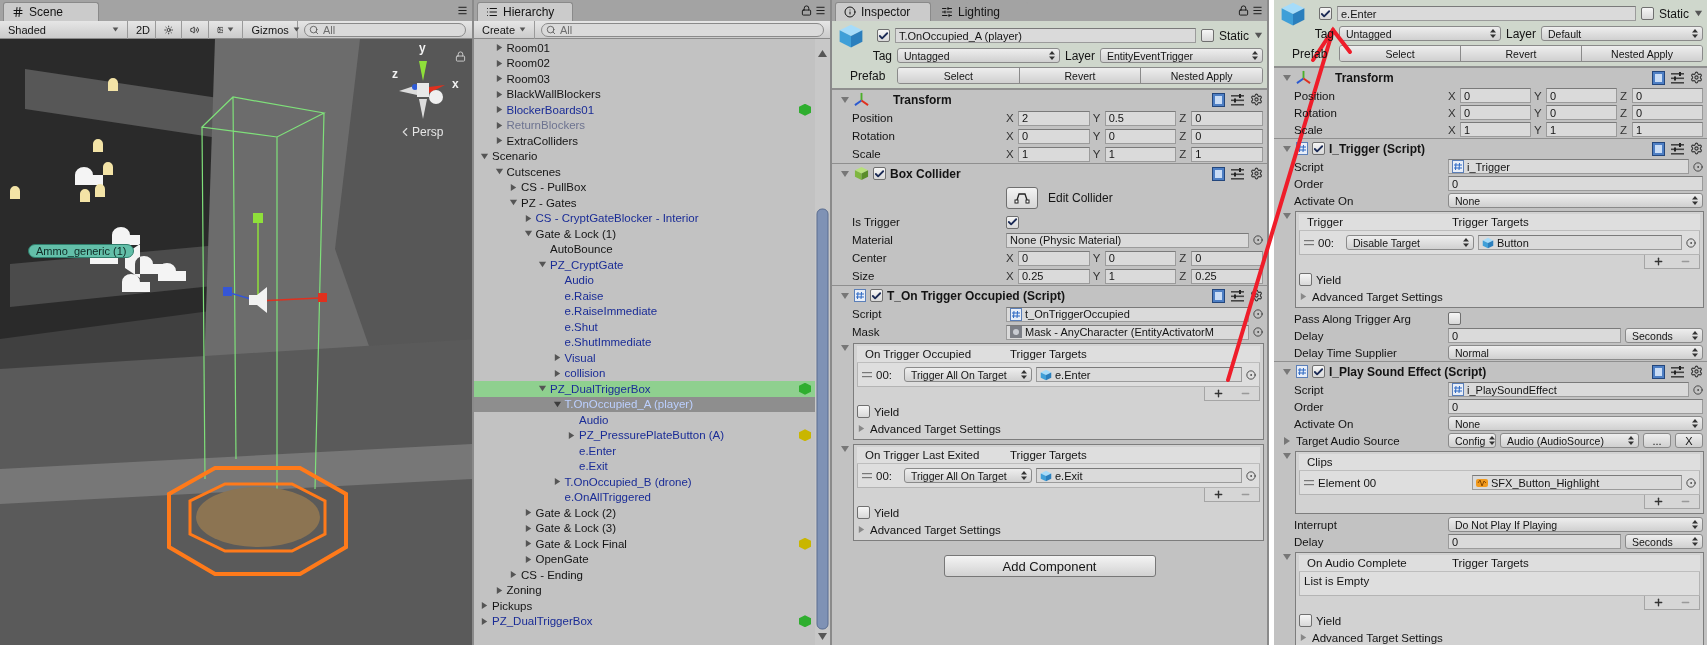 This screenshot has height=645, width=1707. Describe the element at coordinates (644, 218) in the screenshot. I see `tree-item: CS - CryptGateBlocker - Interior` at that location.